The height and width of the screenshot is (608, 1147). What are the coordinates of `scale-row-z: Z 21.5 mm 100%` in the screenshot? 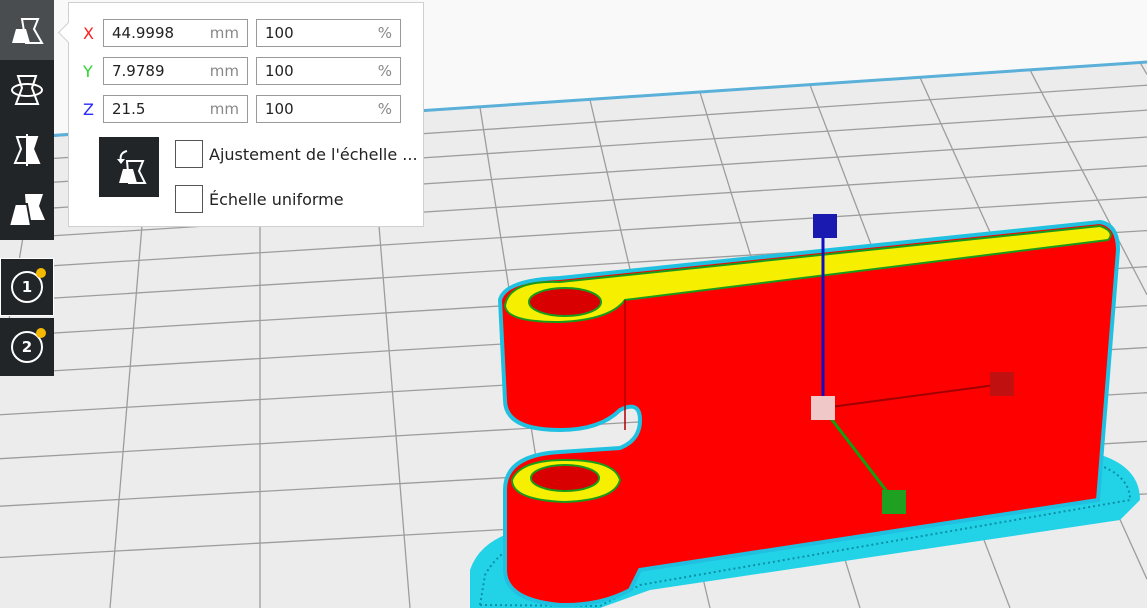 It's located at (246, 109).